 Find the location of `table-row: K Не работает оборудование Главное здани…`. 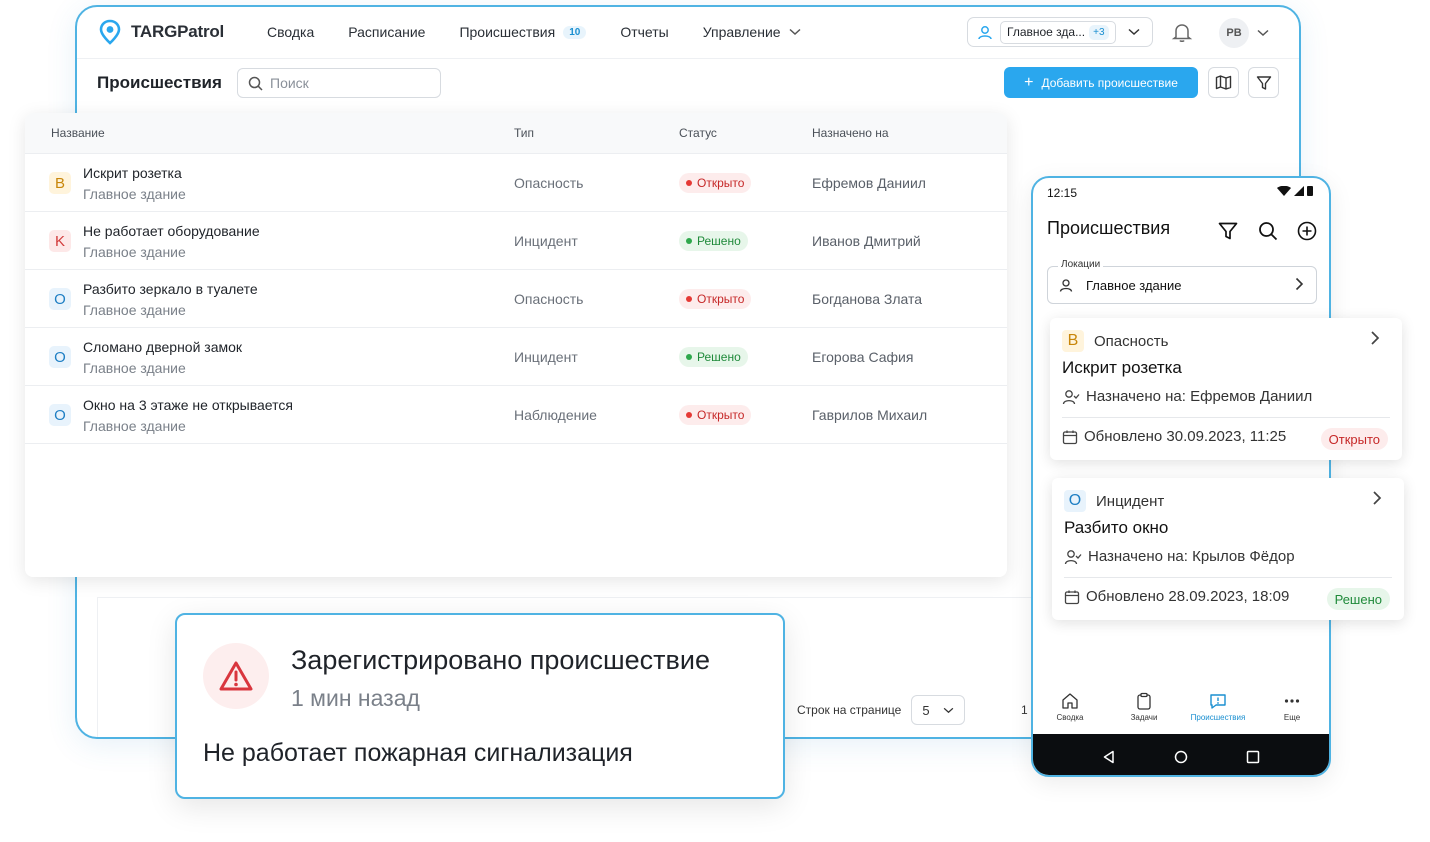

table-row: K Не работает оборудование Главное здани… is located at coordinates (516, 241).